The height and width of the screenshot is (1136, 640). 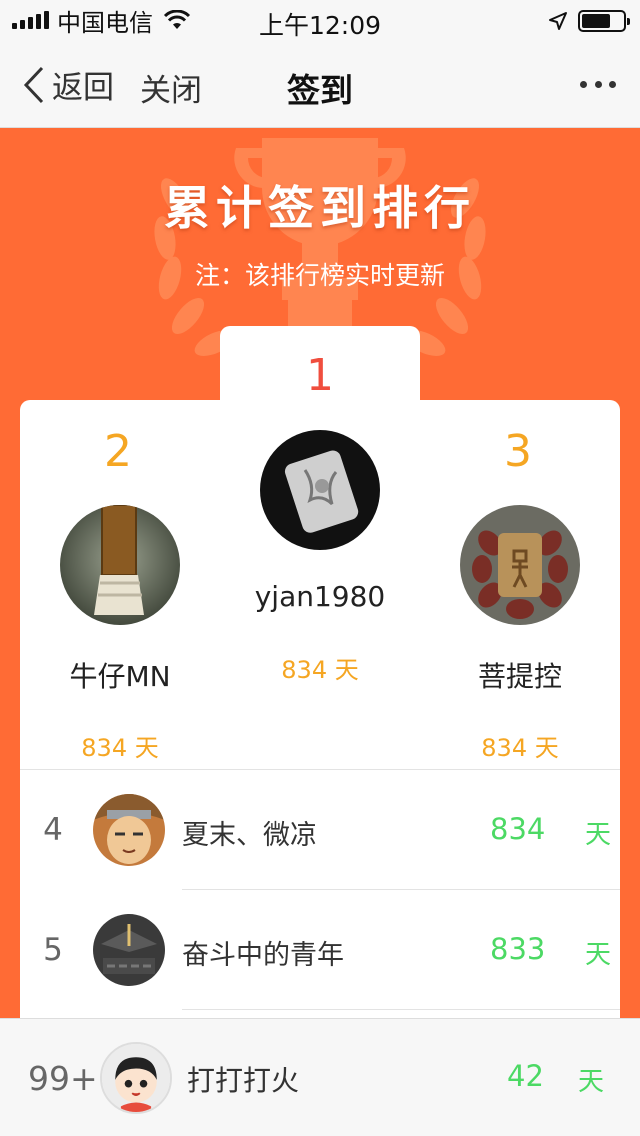 I want to click on rank-2-name: 牛仔MN, so click(x=120, y=676).